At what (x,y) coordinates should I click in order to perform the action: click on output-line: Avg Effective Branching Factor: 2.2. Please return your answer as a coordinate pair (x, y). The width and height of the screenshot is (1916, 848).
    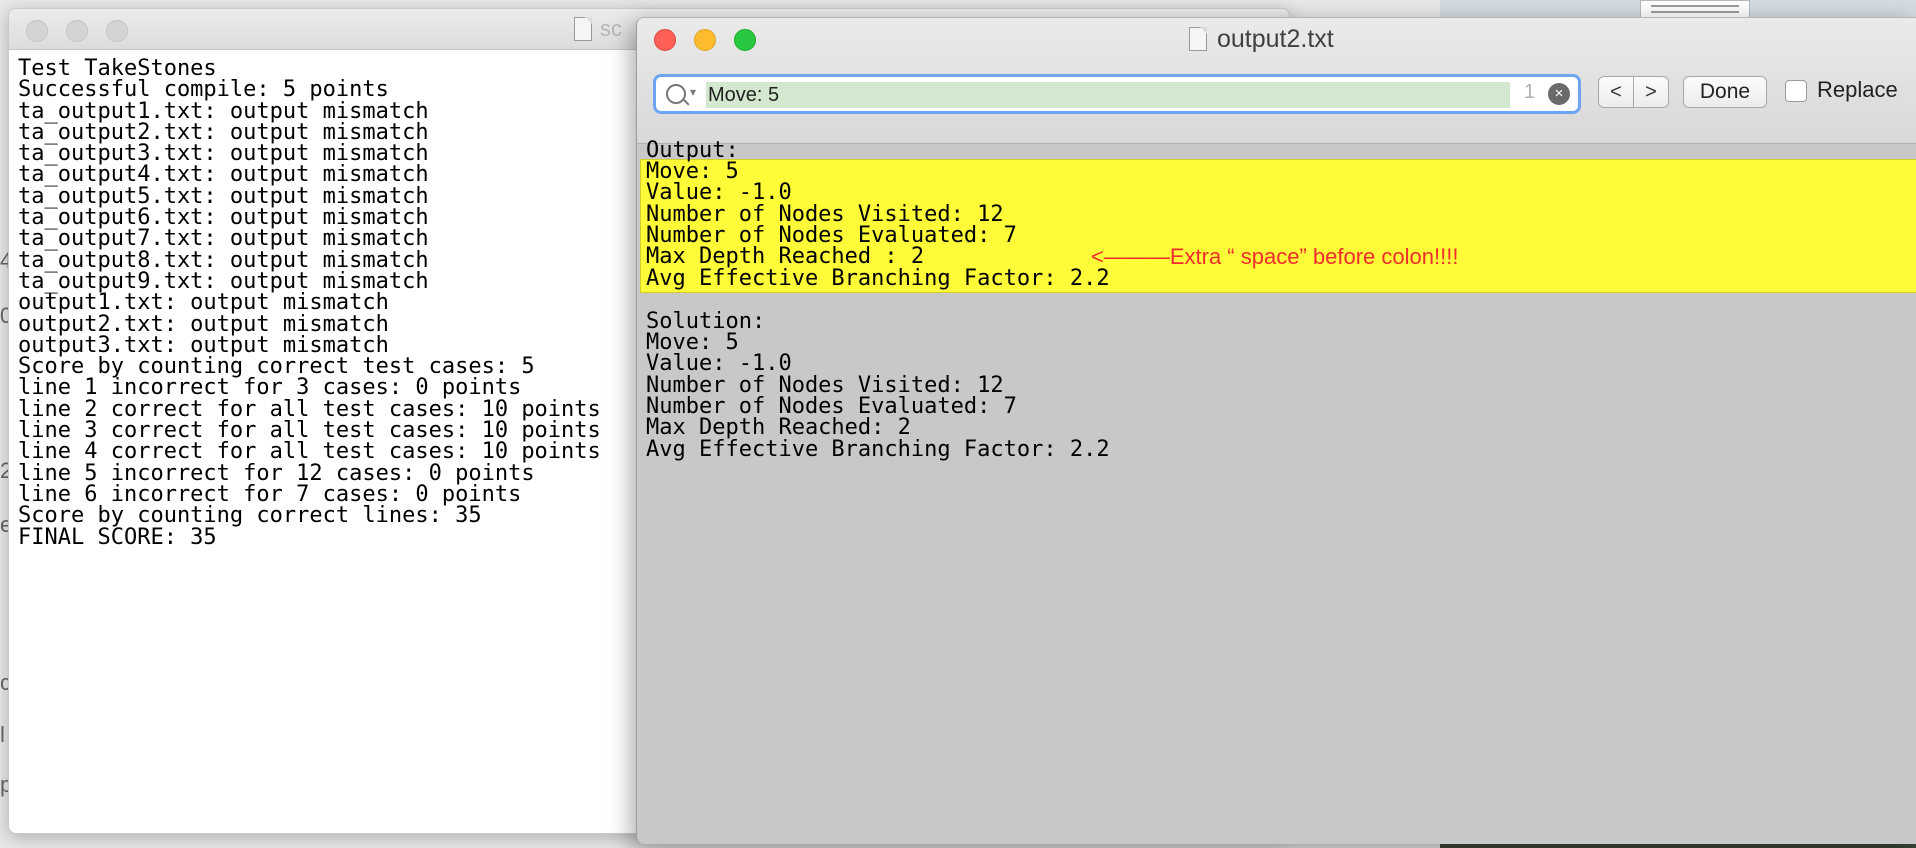
    Looking at the image, I should click on (878, 278).